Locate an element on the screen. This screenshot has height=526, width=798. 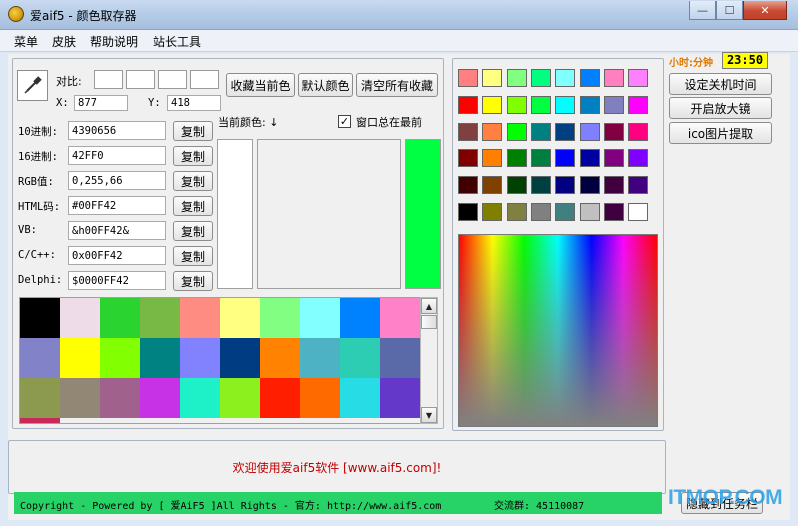
always-on-top-checkbox: ✓ is located at coordinates (344, 121).